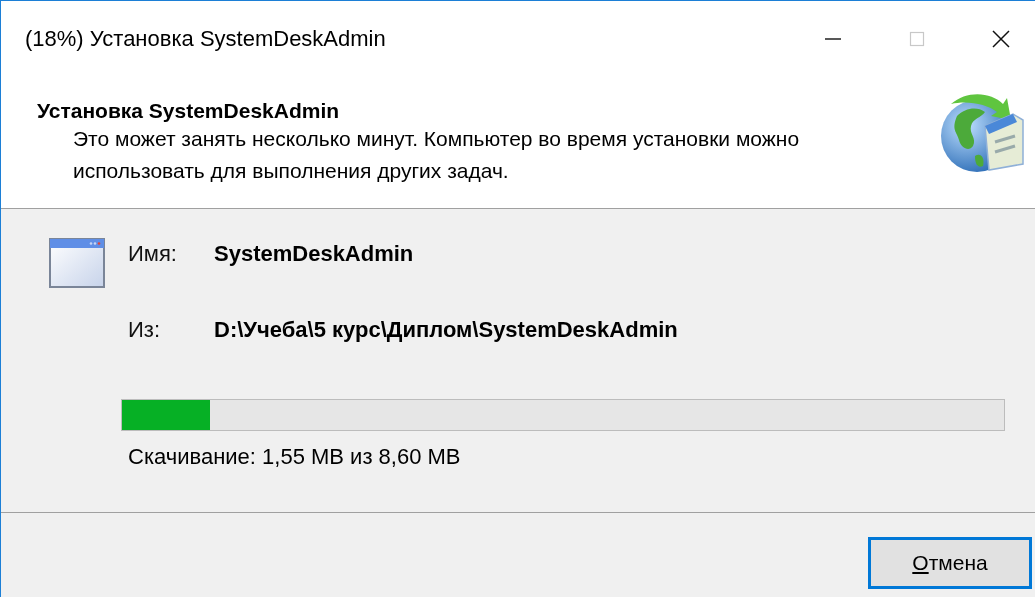  Describe the element at coordinates (295, 457) in the screenshot. I see `progress-status: Скачивание: 1,55 MB из 8,60 MB` at that location.